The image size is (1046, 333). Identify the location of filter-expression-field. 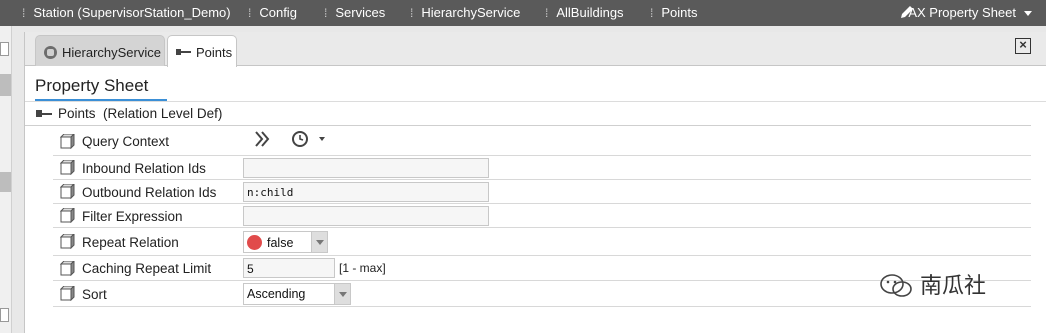
(366, 216).